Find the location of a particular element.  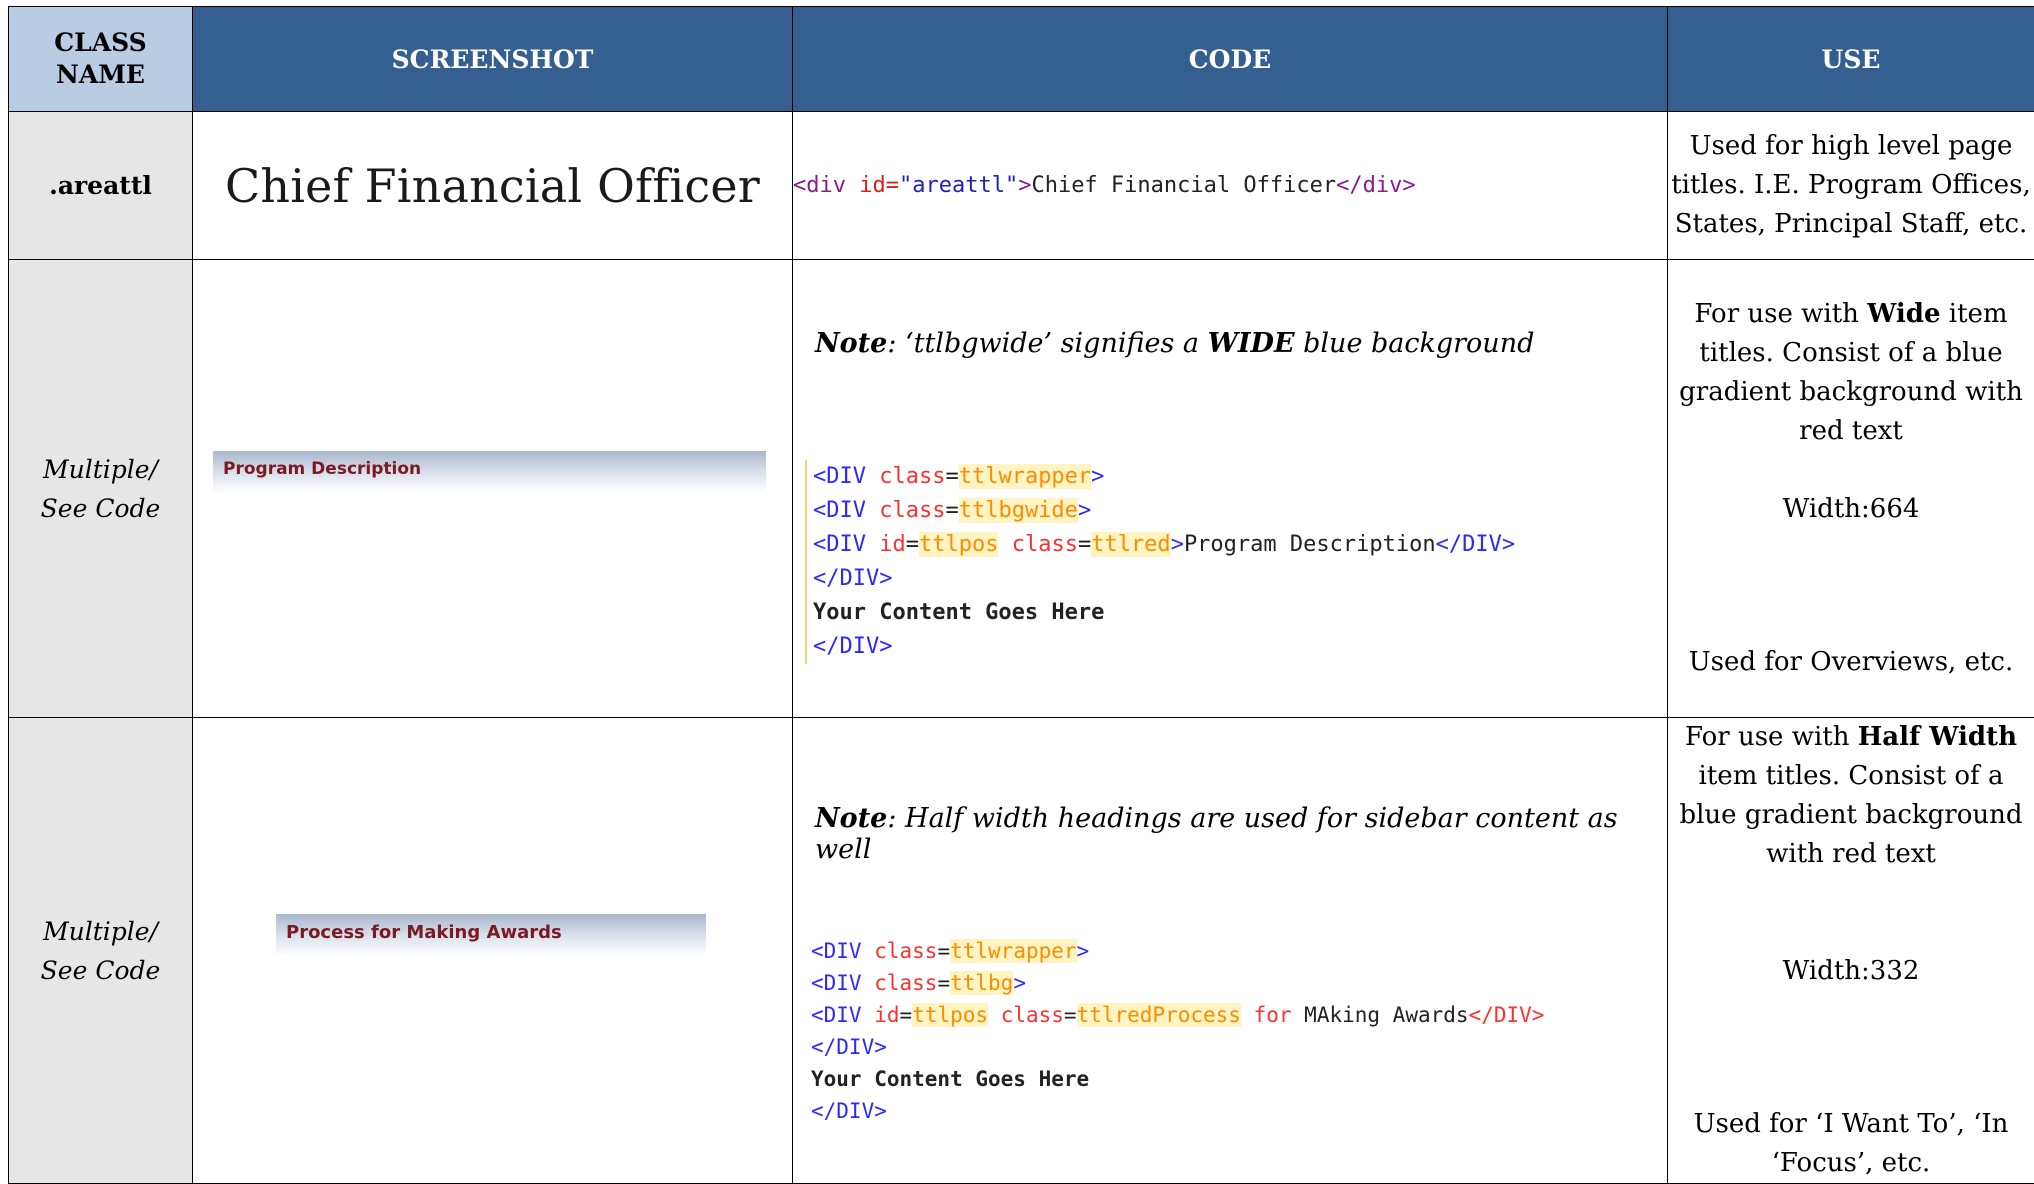

code-token: <div is located at coordinates (819, 185).